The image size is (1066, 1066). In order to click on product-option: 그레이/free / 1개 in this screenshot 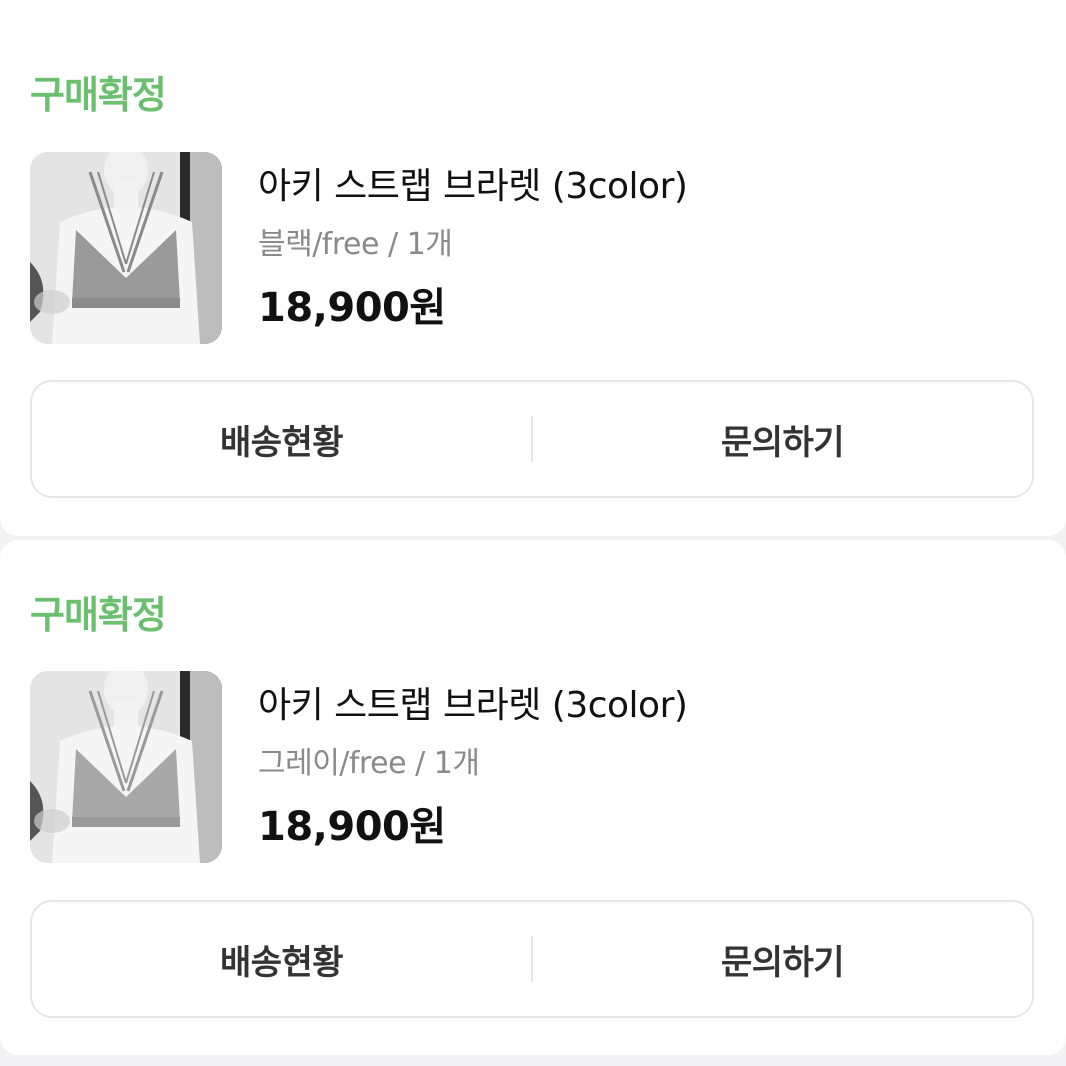, I will do `click(369, 763)`.